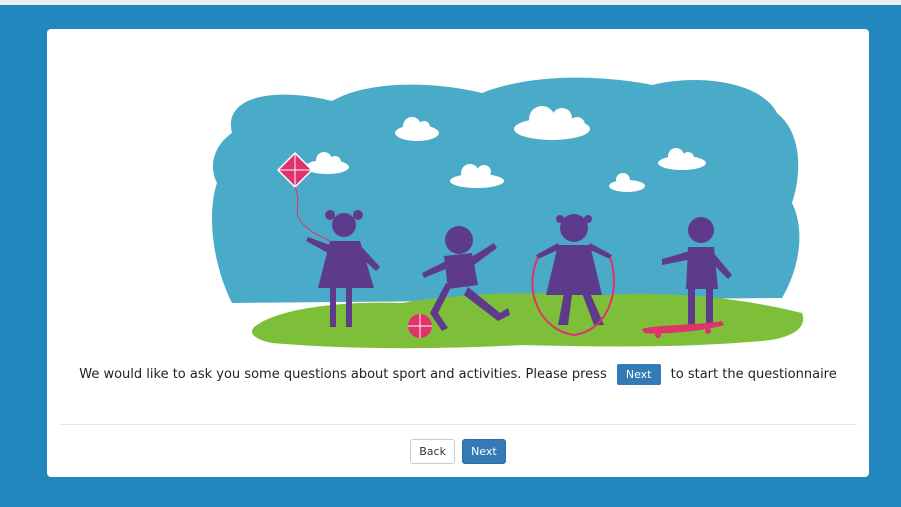  I want to click on next-button: Next, so click(484, 451).